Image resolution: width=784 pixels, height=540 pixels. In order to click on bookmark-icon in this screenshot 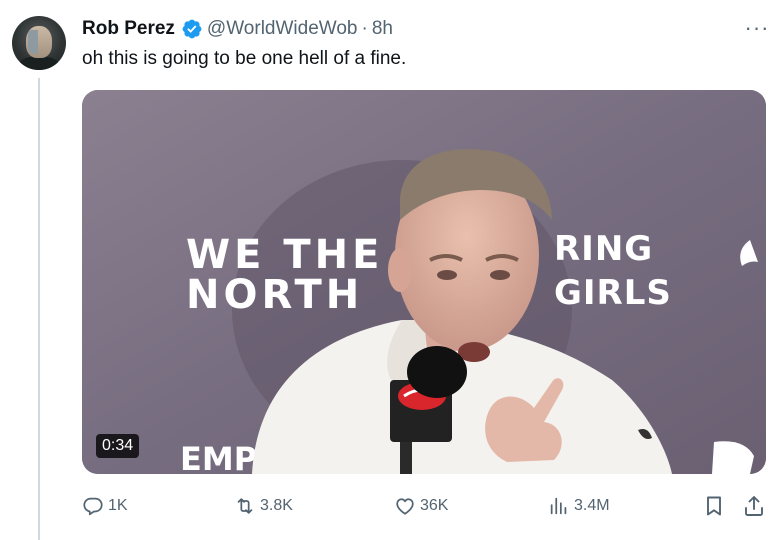, I will do `click(714, 506)`.